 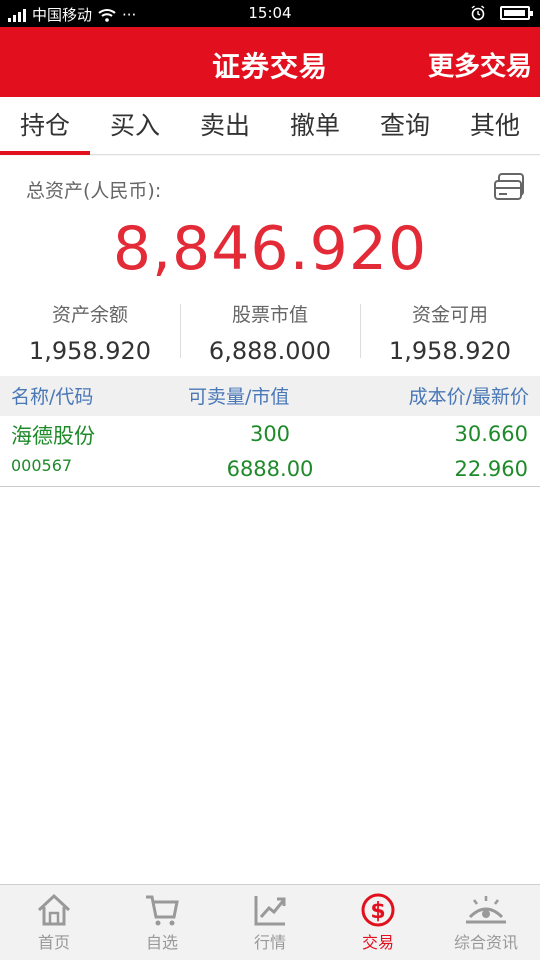 I want to click on tab-query: 查询, so click(x=405, y=125).